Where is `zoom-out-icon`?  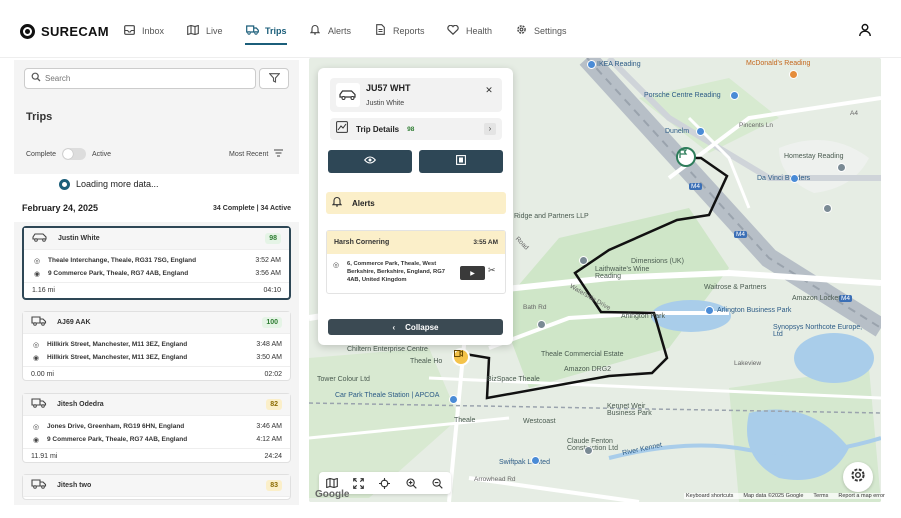 zoom-out-icon is located at coordinates (438, 483).